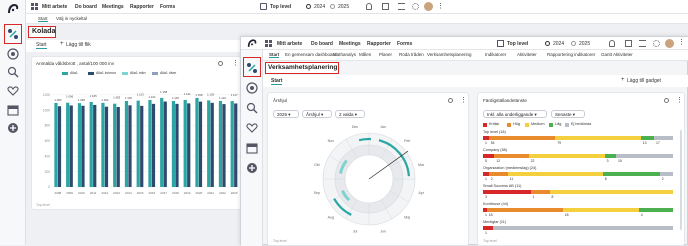 This screenshot has height=246, width=688. I want to click on front-start-tab: Start, so click(277, 81).